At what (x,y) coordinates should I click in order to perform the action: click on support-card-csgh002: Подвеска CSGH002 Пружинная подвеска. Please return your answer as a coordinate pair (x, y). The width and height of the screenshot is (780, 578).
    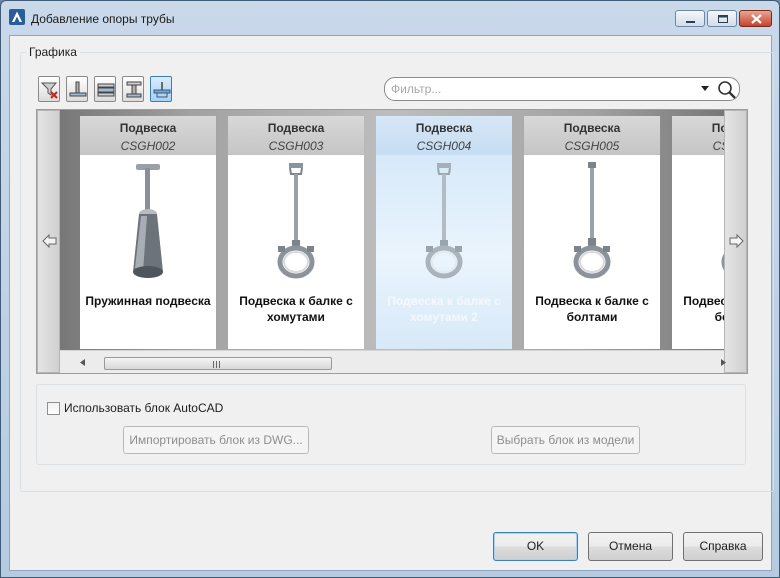
    Looking at the image, I should click on (148, 232).